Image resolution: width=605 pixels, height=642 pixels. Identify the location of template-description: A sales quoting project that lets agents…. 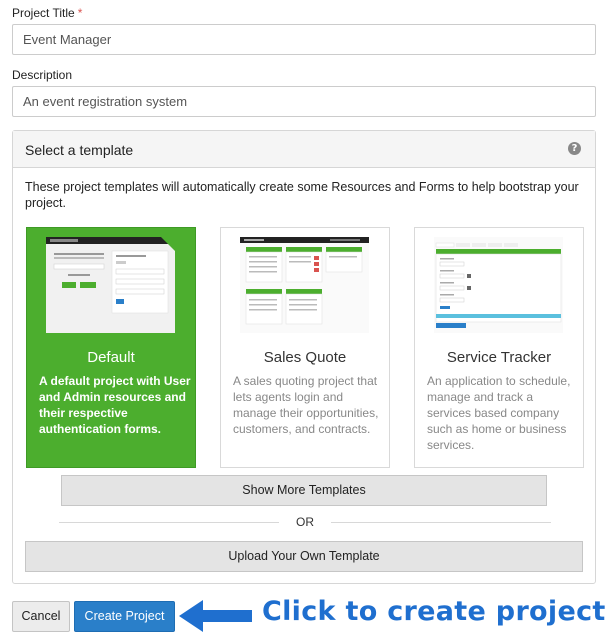
(306, 405).